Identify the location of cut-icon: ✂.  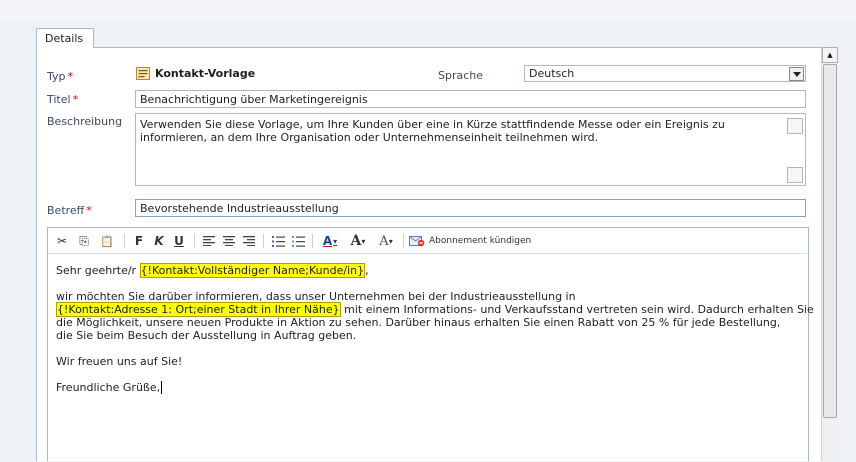
(62, 241).